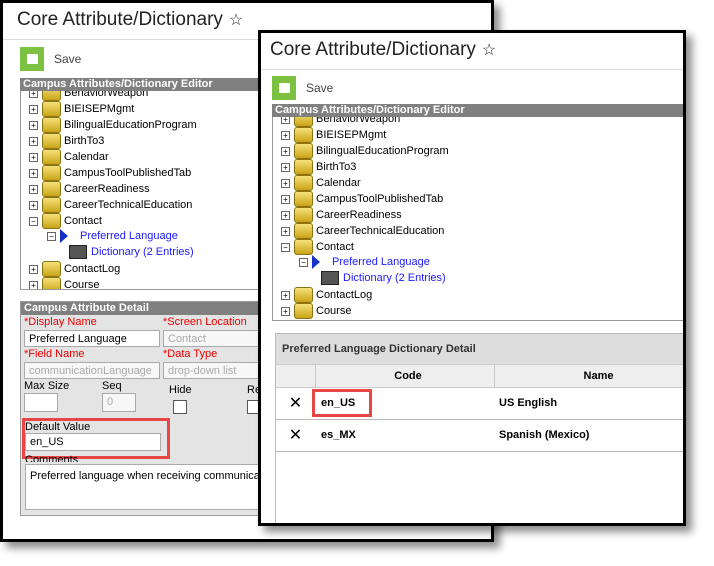 This screenshot has height=566, width=714. What do you see at coordinates (41, 402) in the screenshot?
I see `max-size-input` at bounding box center [41, 402].